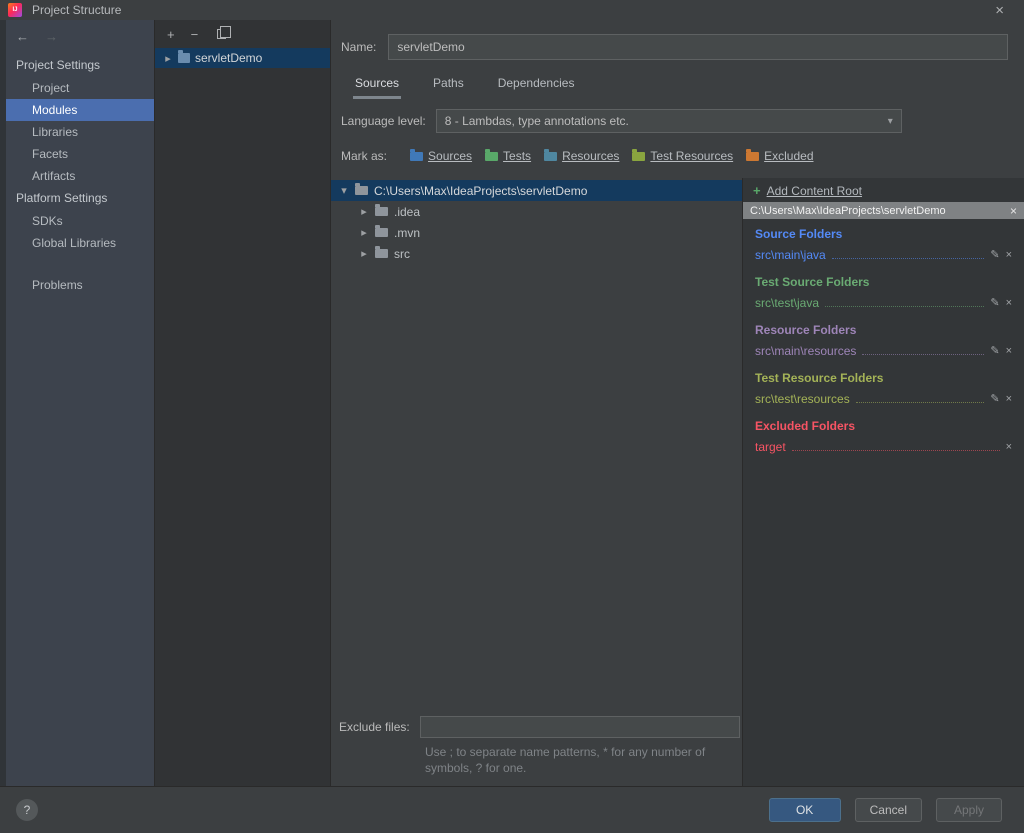  Describe the element at coordinates (698, 47) in the screenshot. I see `module-name-input` at that location.